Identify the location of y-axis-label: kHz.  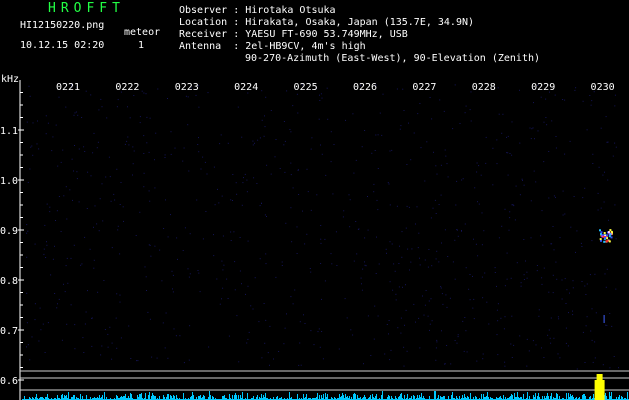
(10, 79).